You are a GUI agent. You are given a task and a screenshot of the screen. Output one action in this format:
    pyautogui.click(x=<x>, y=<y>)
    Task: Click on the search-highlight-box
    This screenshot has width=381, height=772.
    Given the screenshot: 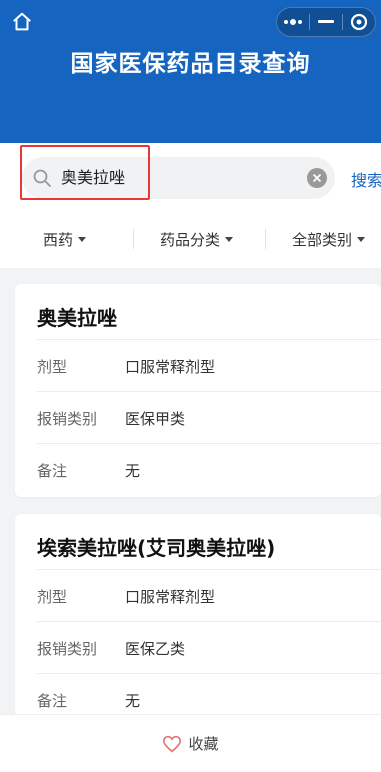 What is the action you would take?
    pyautogui.click(x=85, y=172)
    